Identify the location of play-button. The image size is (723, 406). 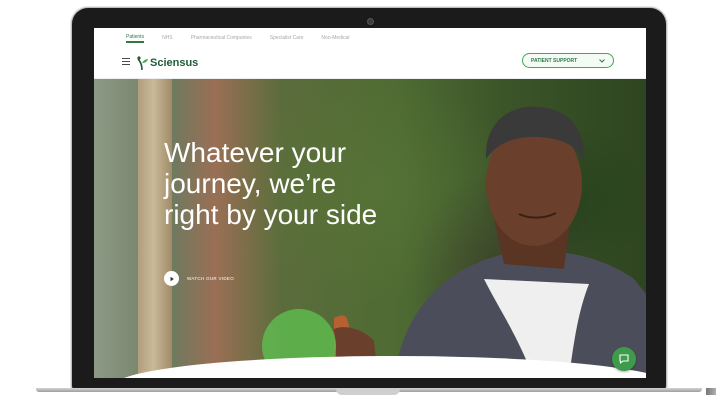
(171, 278).